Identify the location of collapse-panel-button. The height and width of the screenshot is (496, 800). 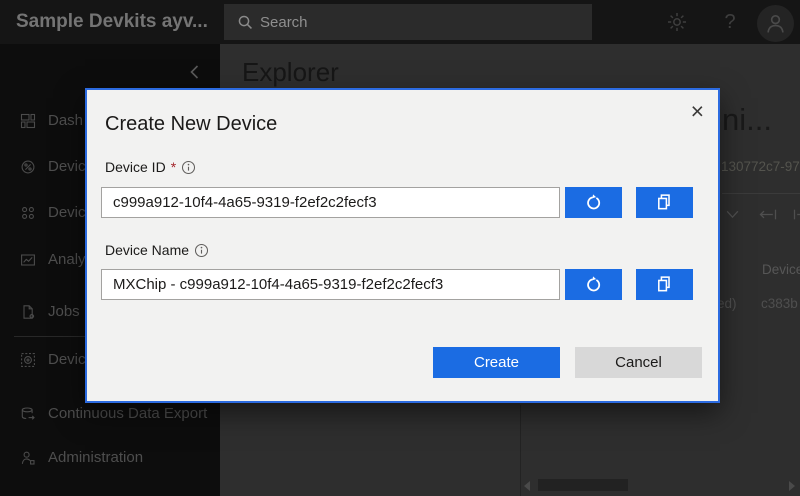
(768, 217).